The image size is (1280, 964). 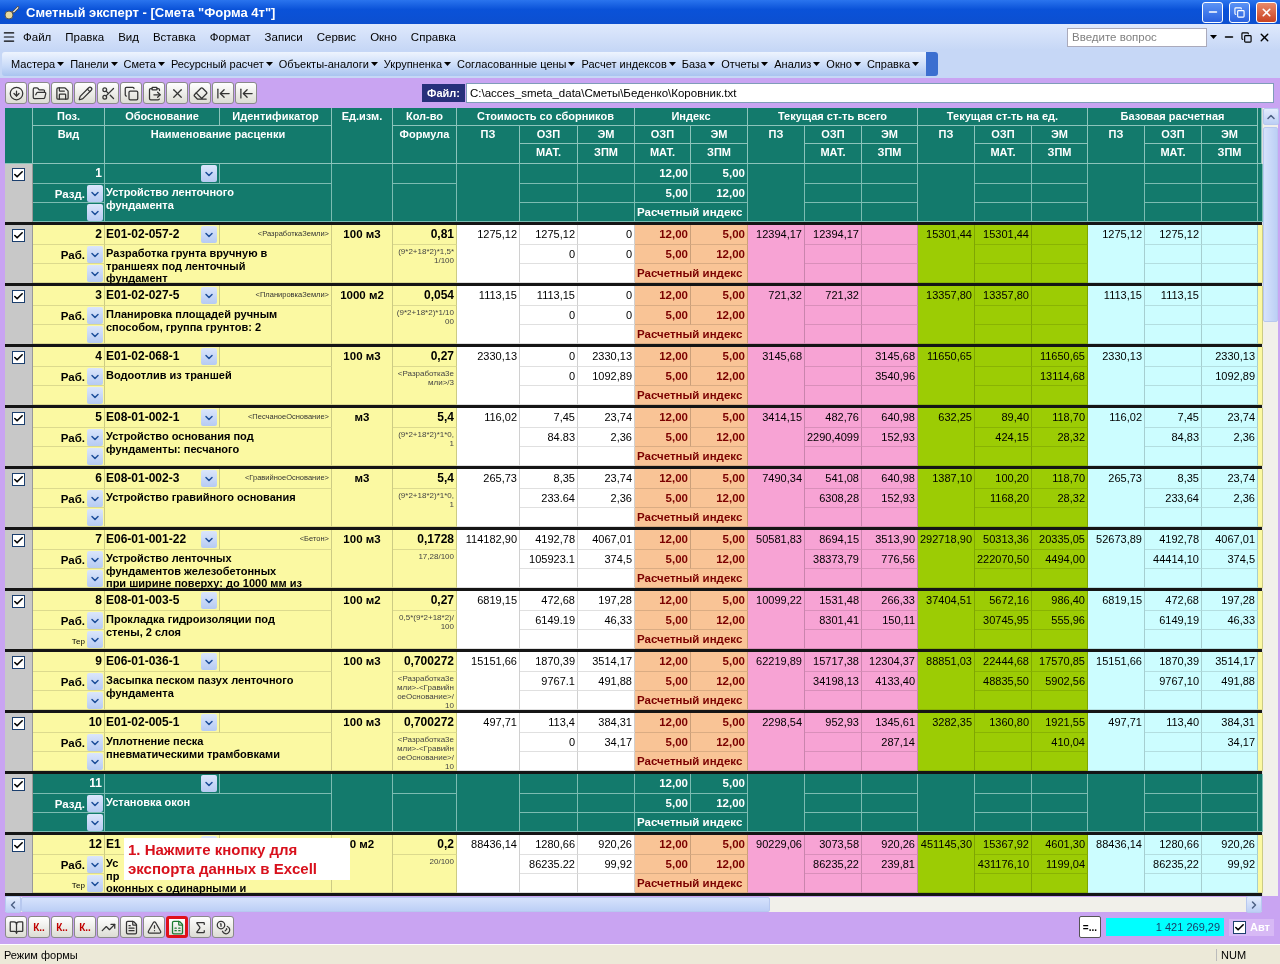 I want to click on table-cell: 15301,44, so click(x=1003, y=235).